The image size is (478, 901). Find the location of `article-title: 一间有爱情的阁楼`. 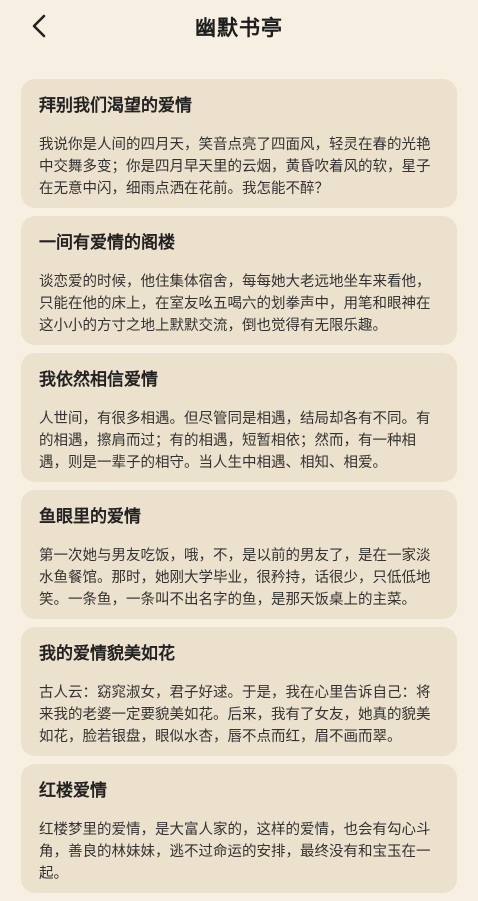

article-title: 一间有爱情的阁楼 is located at coordinates (107, 243).